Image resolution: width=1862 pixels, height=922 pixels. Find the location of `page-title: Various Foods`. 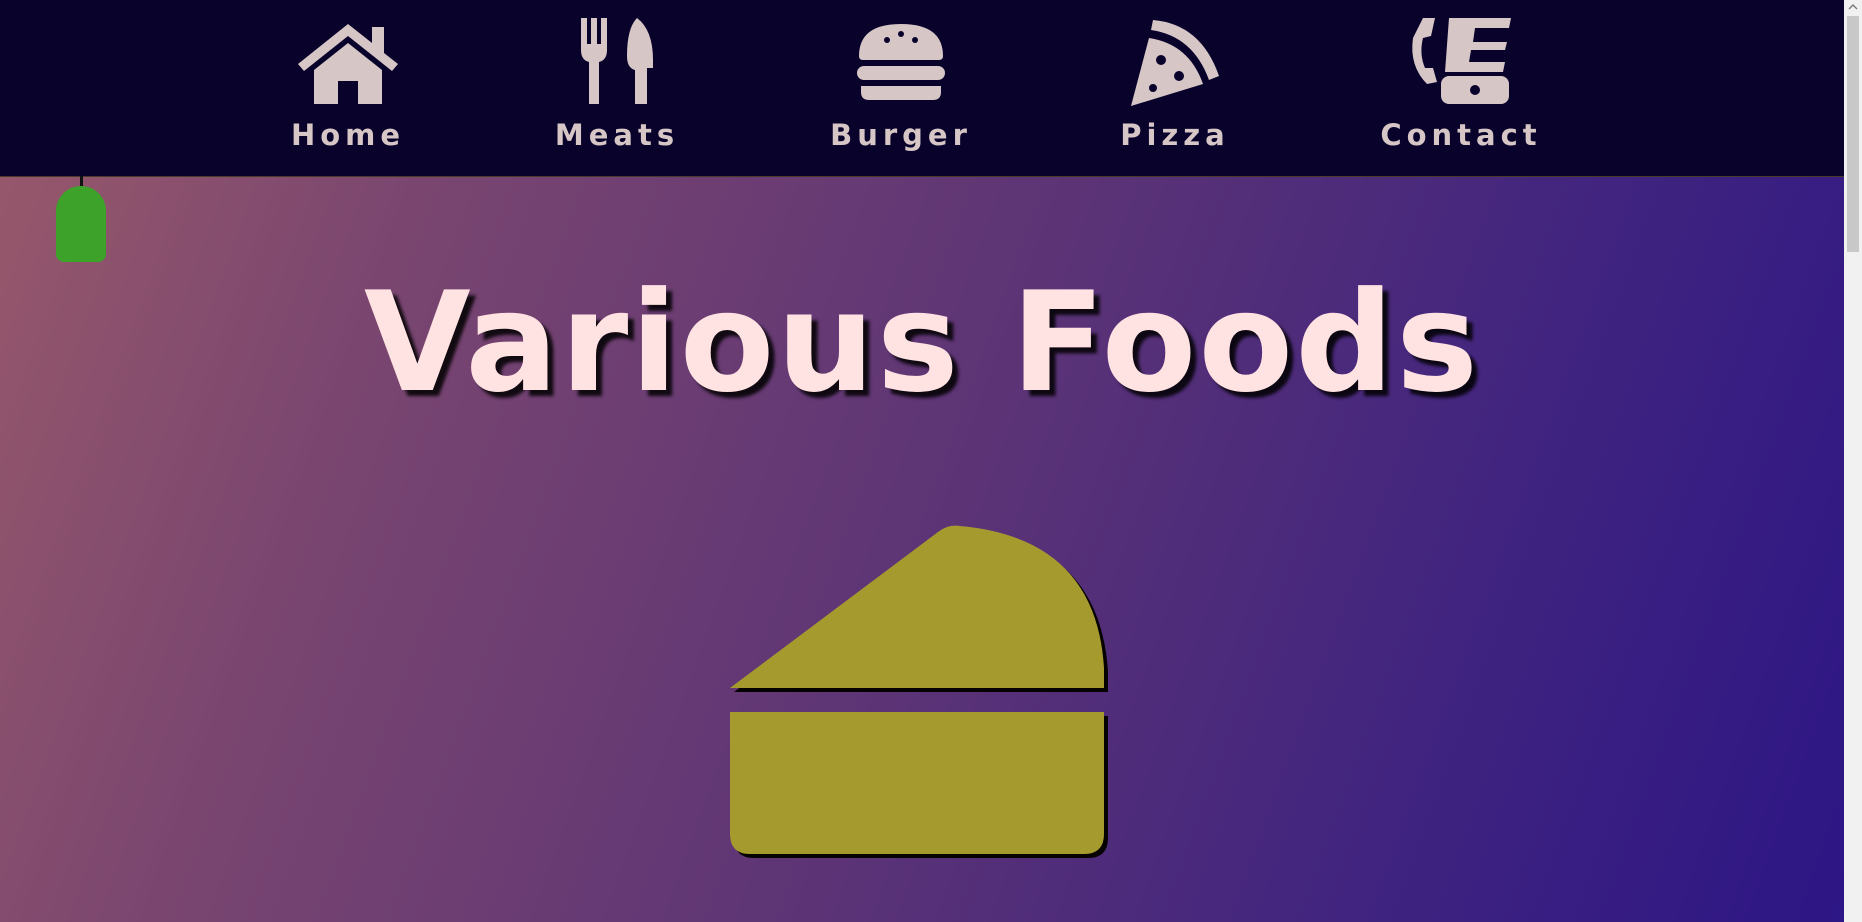

page-title: Various Foods is located at coordinates (922, 342).